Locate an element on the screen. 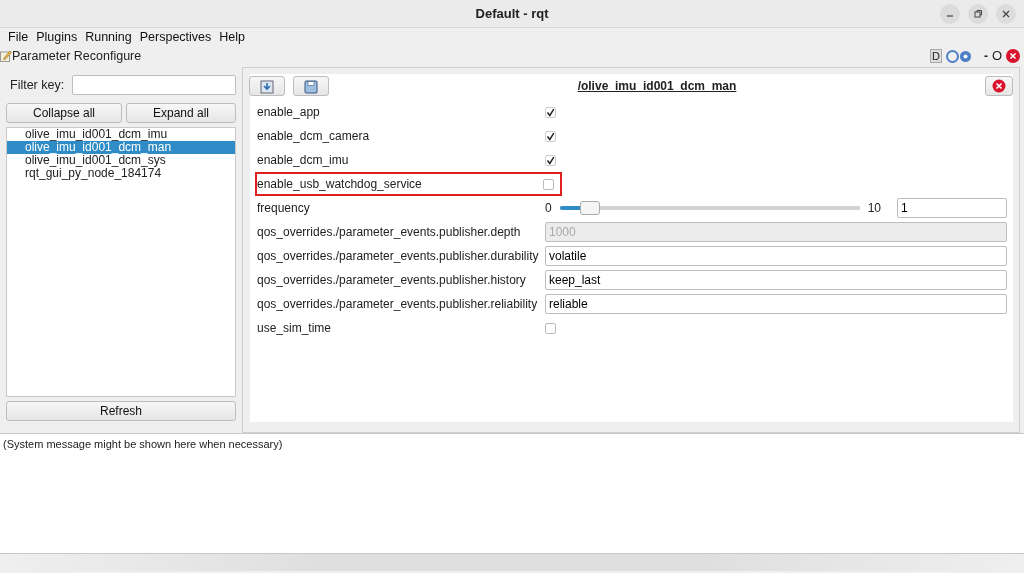 The image size is (1024, 573). menu-item: File is located at coordinates (18, 37).